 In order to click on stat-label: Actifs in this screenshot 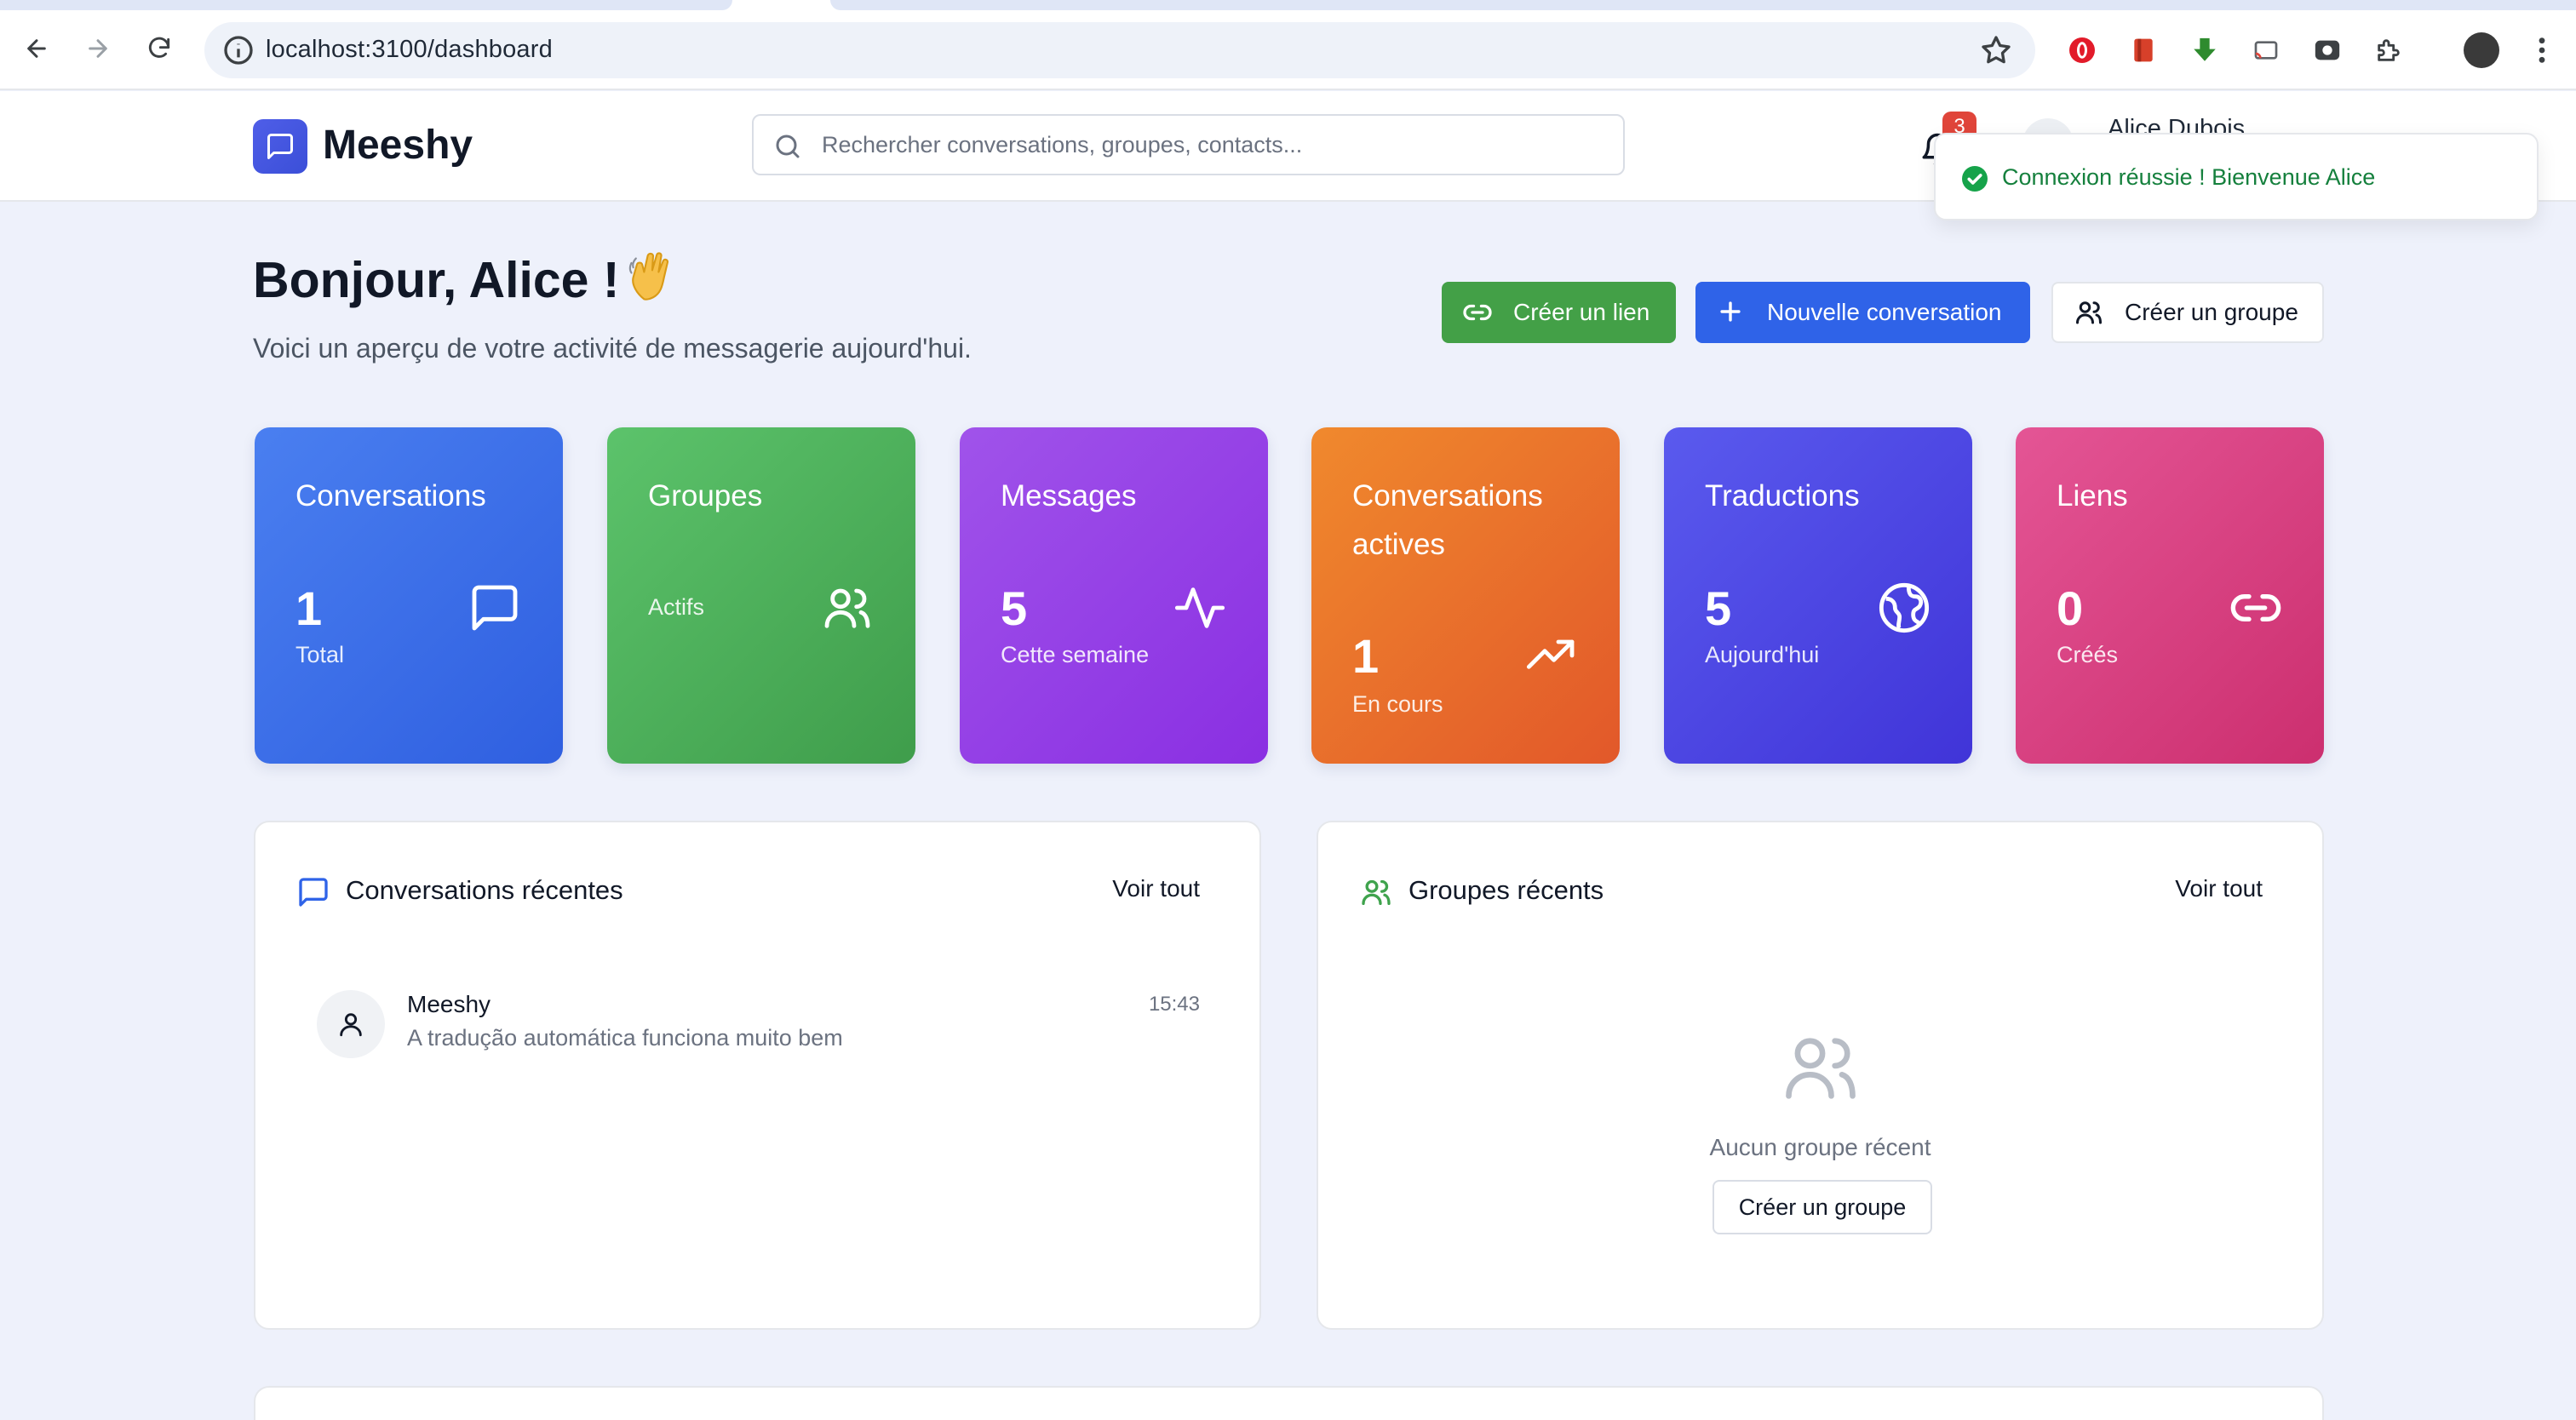, I will do `click(676, 607)`.